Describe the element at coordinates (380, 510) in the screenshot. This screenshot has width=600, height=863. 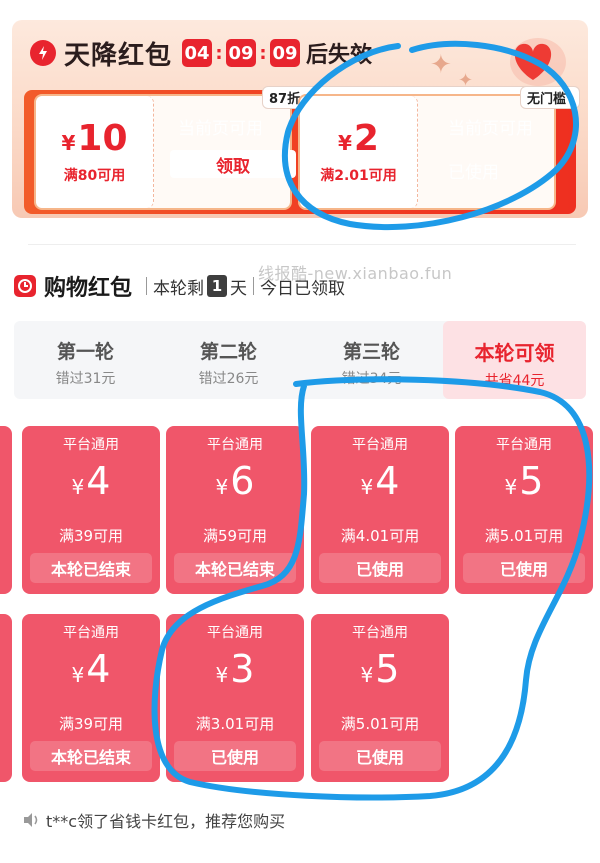
I see `coupon-card: 平台通用 ¥4 满4.01可用 已使用` at that location.